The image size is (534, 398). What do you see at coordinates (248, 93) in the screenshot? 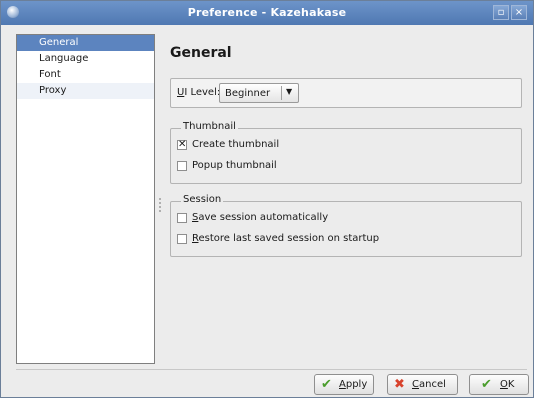
I see `ui-level-value: Beginner` at bounding box center [248, 93].